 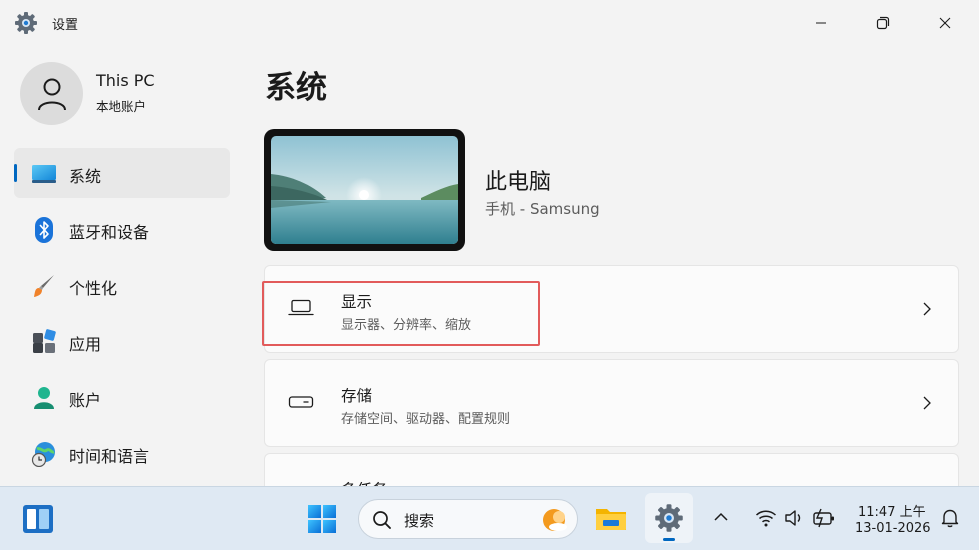 I want to click on device-wallpaper-preview, so click(x=364, y=190).